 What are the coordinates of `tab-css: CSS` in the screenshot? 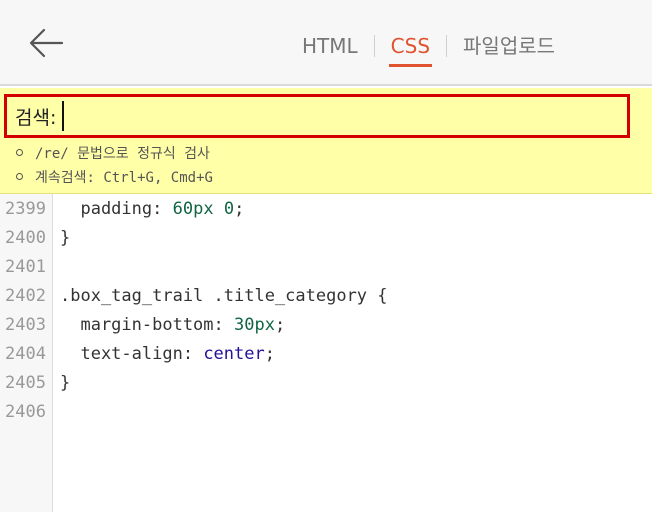 It's located at (410, 47).